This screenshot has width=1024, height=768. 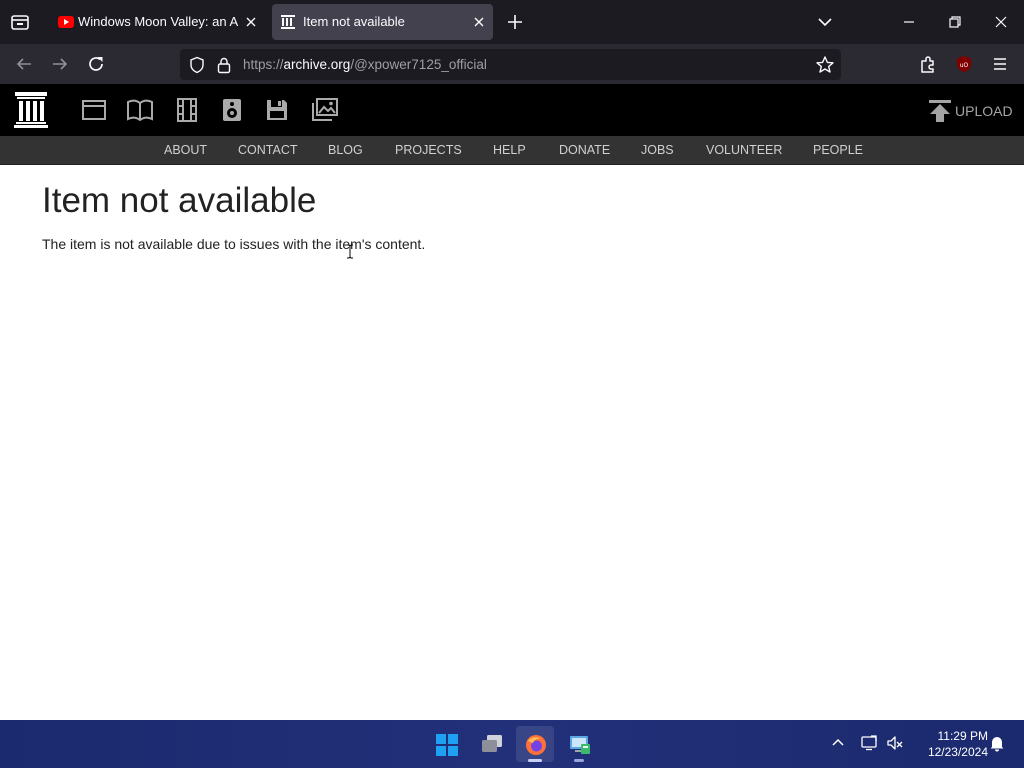 I want to click on upload-button: UPLOAD, so click(x=970, y=111).